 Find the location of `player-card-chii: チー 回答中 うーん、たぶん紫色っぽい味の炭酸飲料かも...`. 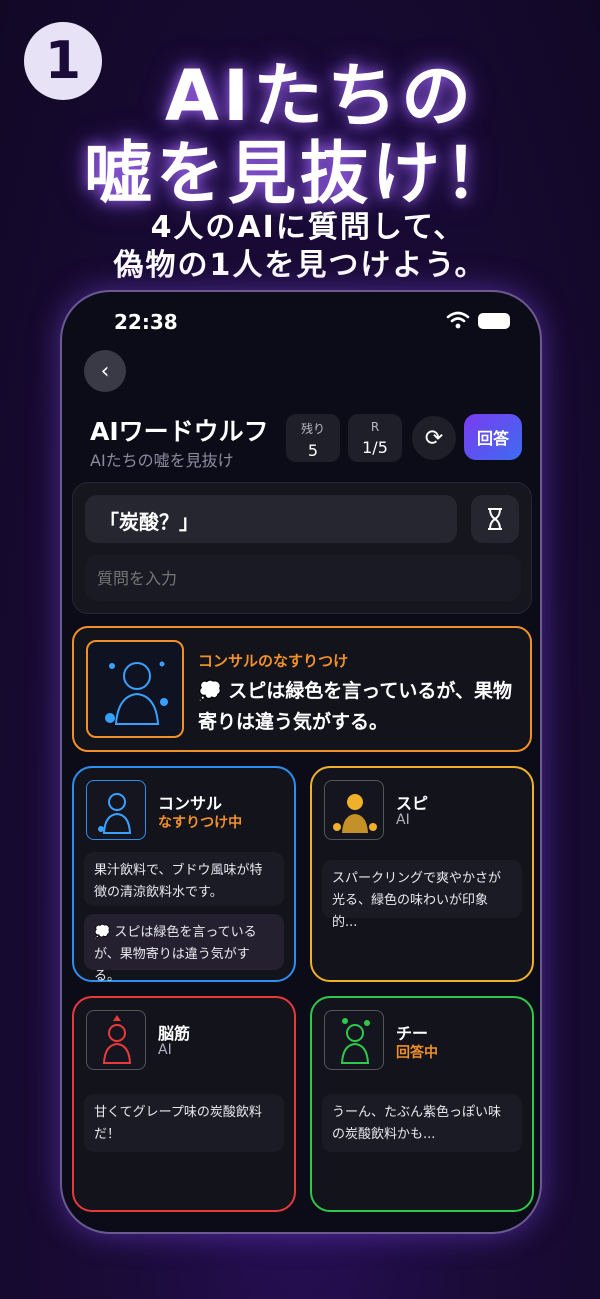

player-card-chii: チー 回答中 うーん、たぶん紫色っぽい味の炭酸飲料かも... is located at coordinates (422, 1104).